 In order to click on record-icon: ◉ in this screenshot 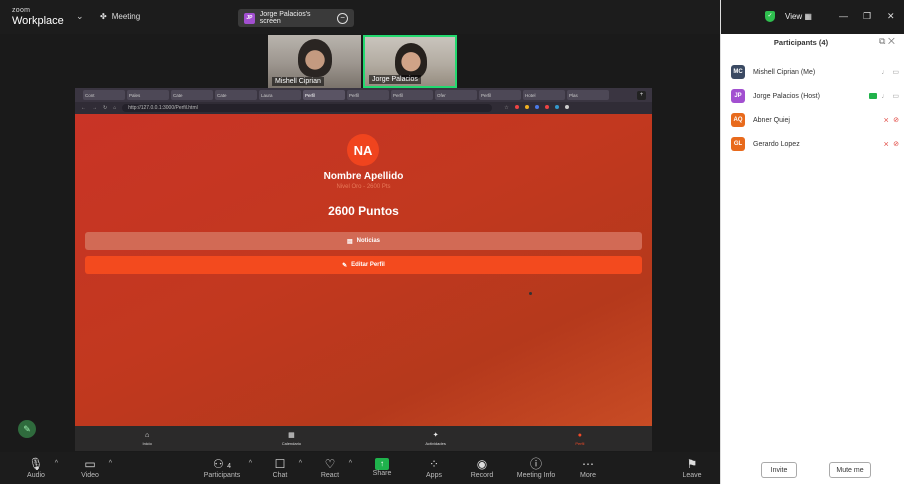, I will do `click(482, 464)`.